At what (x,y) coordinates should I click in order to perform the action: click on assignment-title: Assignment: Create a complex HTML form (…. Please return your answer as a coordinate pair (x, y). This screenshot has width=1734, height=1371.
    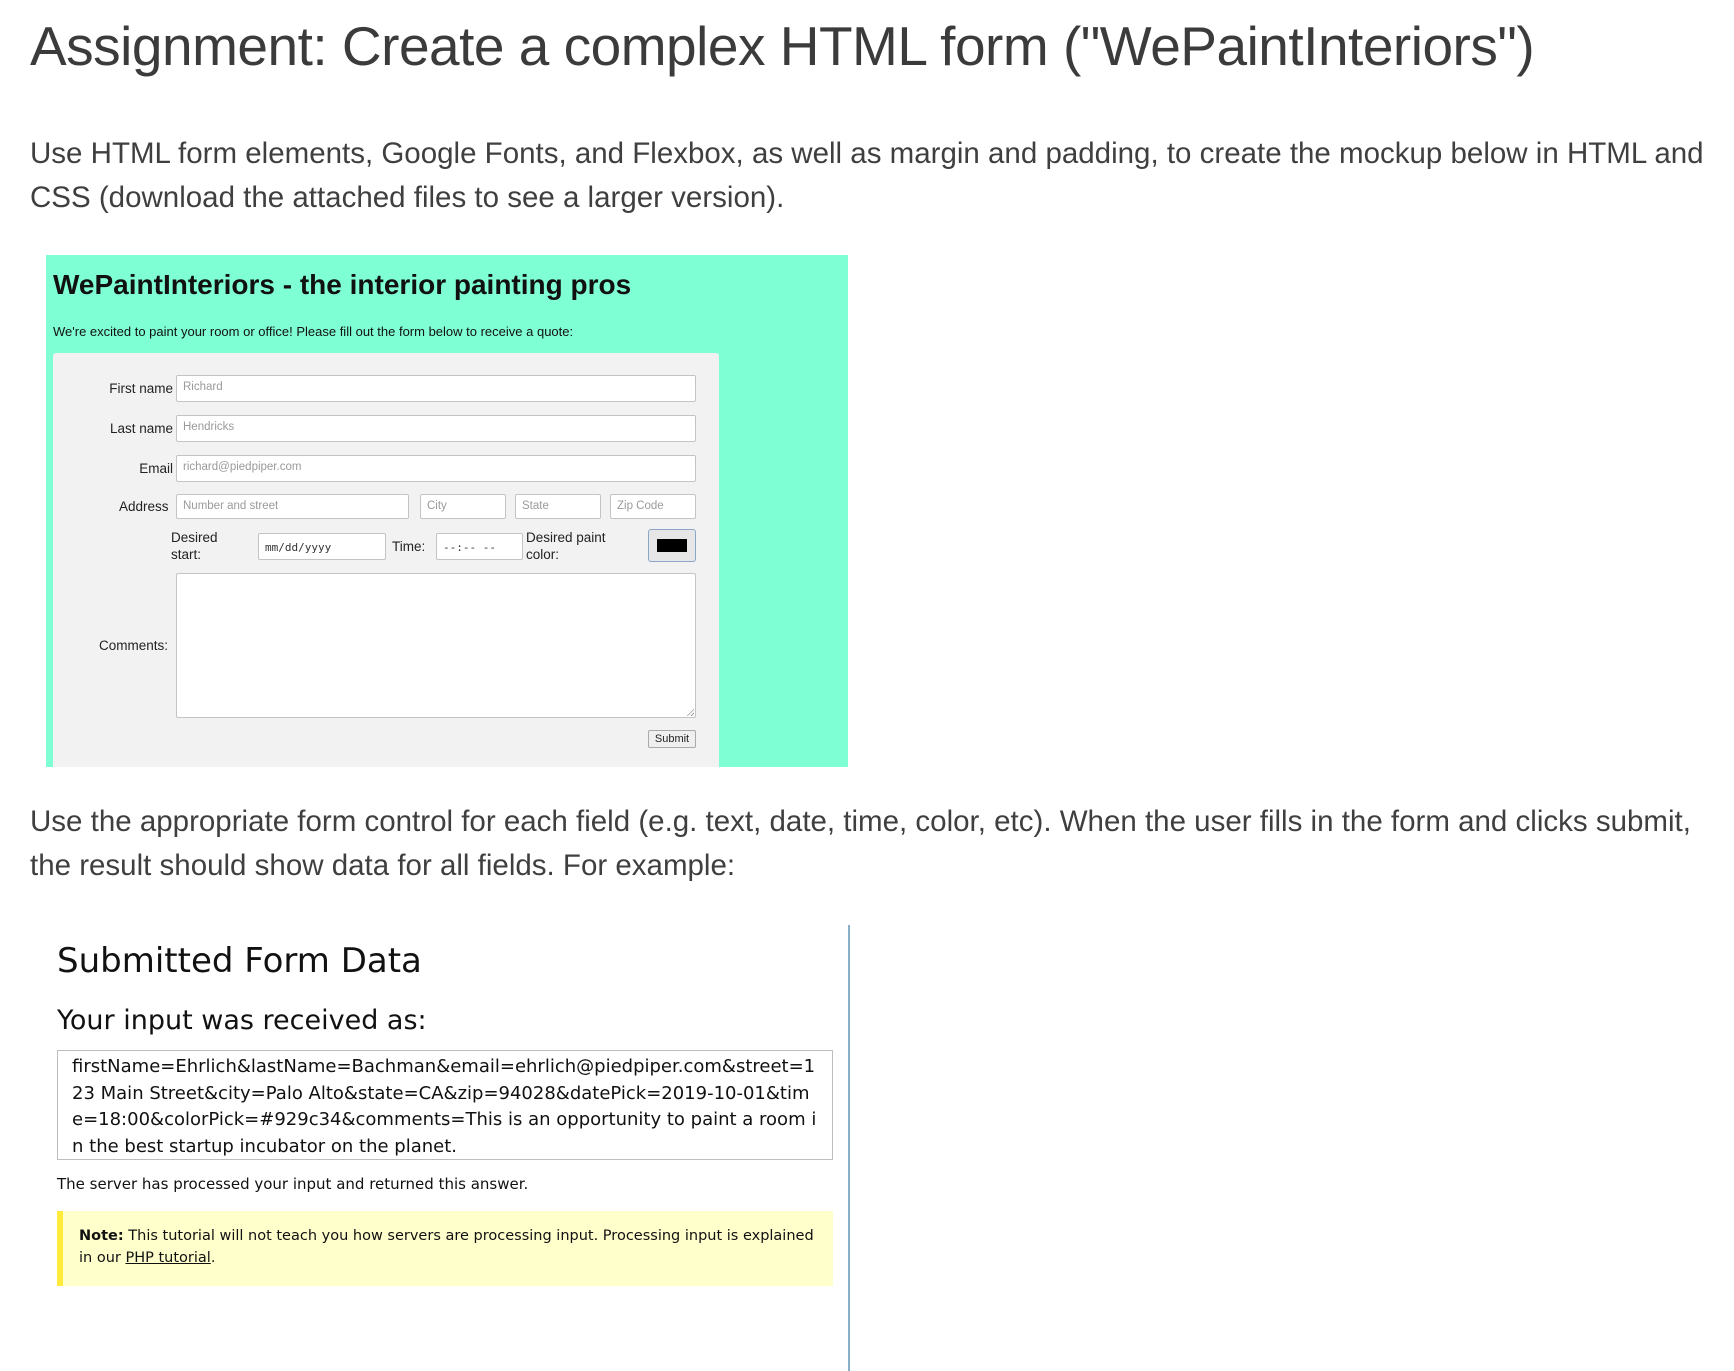
    Looking at the image, I should click on (782, 46).